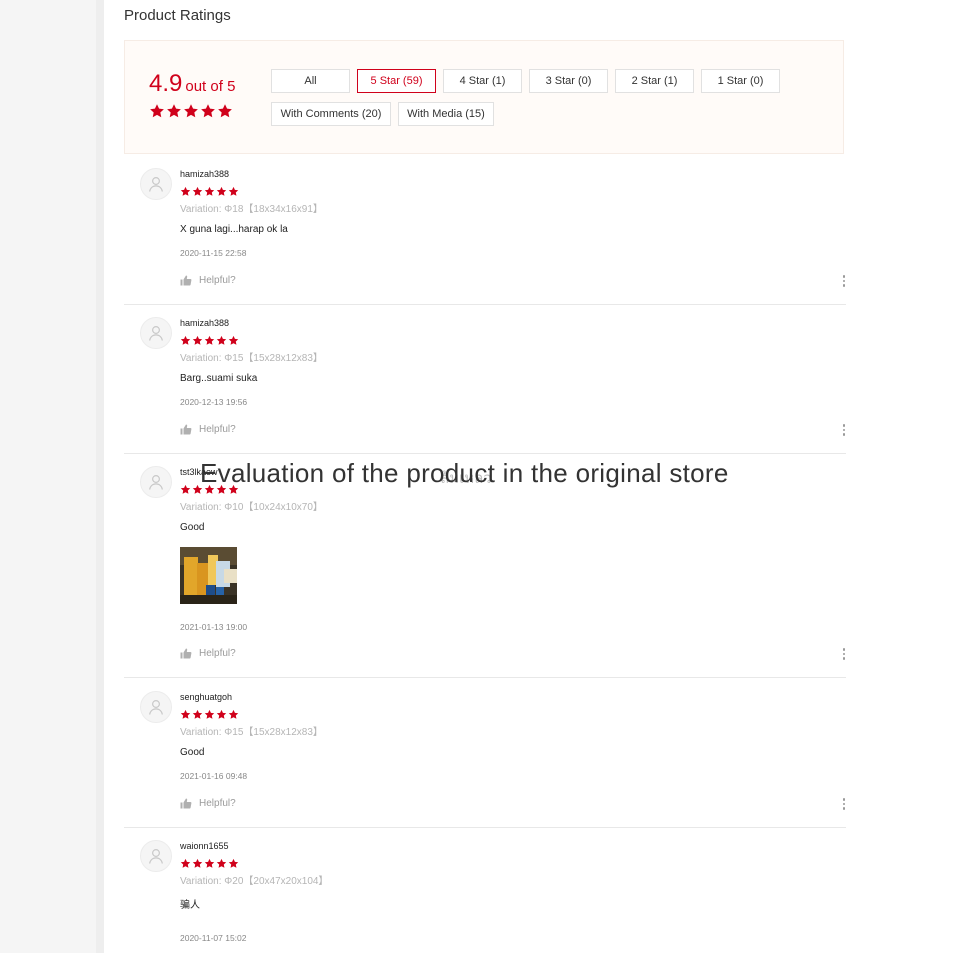 Image resolution: width=953 pixels, height=953 pixels. I want to click on review-date: 2021-01-13 19:00, so click(214, 627).